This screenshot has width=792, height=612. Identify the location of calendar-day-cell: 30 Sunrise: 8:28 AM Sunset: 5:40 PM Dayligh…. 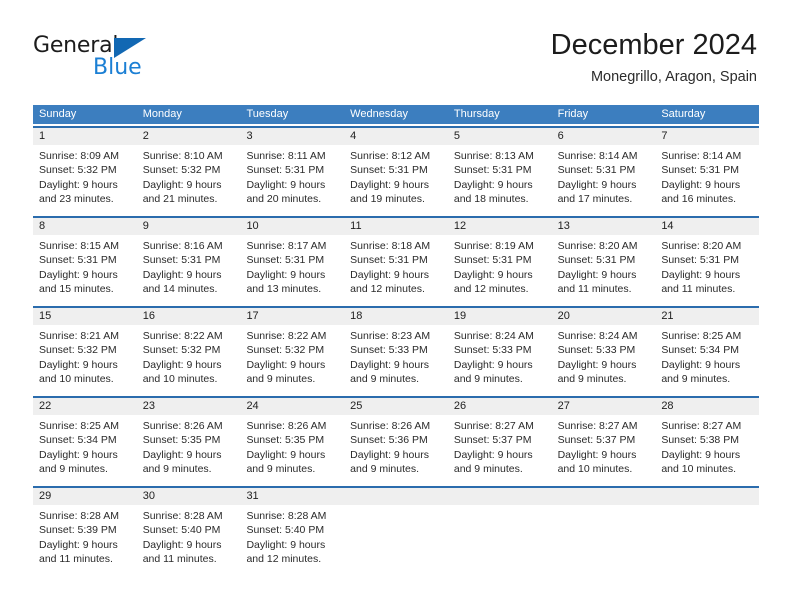
(188, 528).